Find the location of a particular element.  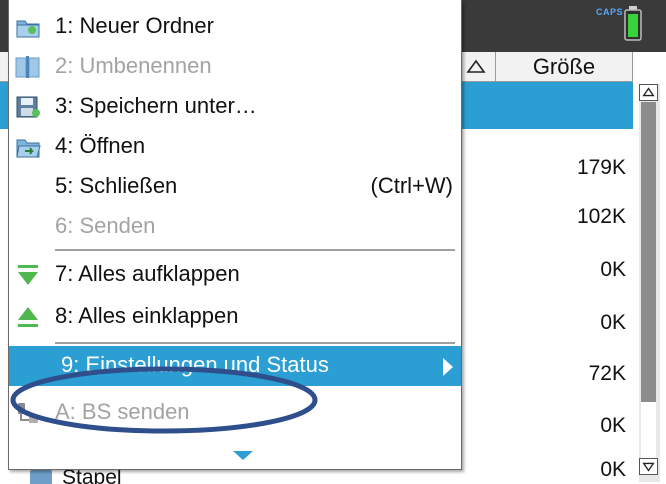

file-size: 179K is located at coordinates (601, 167).